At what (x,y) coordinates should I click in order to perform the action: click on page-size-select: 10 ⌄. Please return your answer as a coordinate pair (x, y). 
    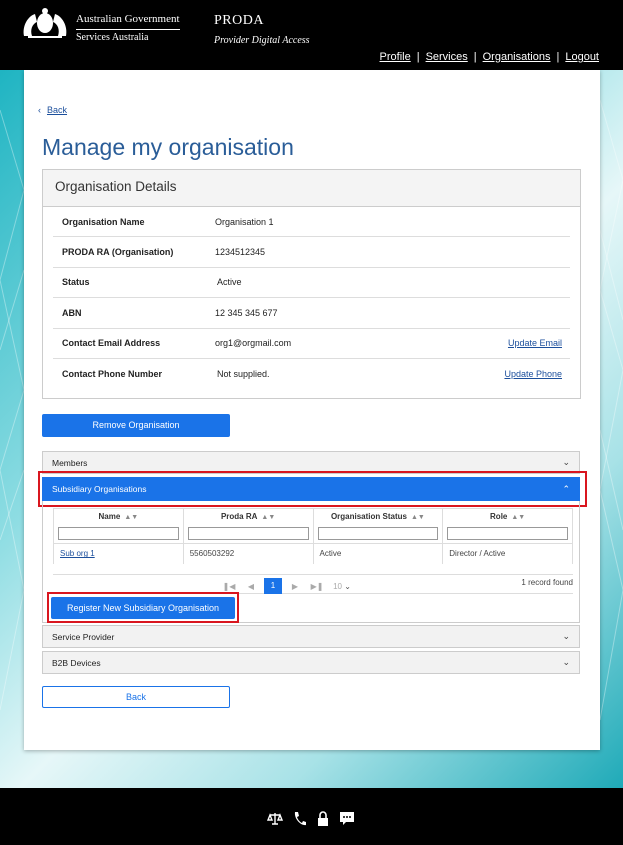
    Looking at the image, I should click on (342, 586).